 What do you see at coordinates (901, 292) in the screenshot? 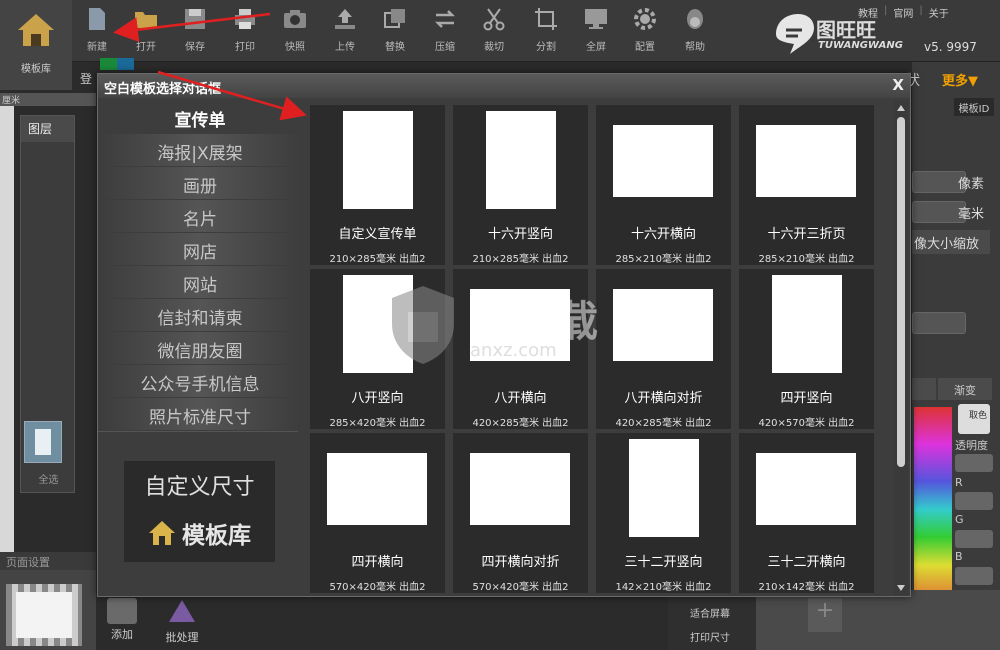
I see `scroll-thumb` at bounding box center [901, 292].